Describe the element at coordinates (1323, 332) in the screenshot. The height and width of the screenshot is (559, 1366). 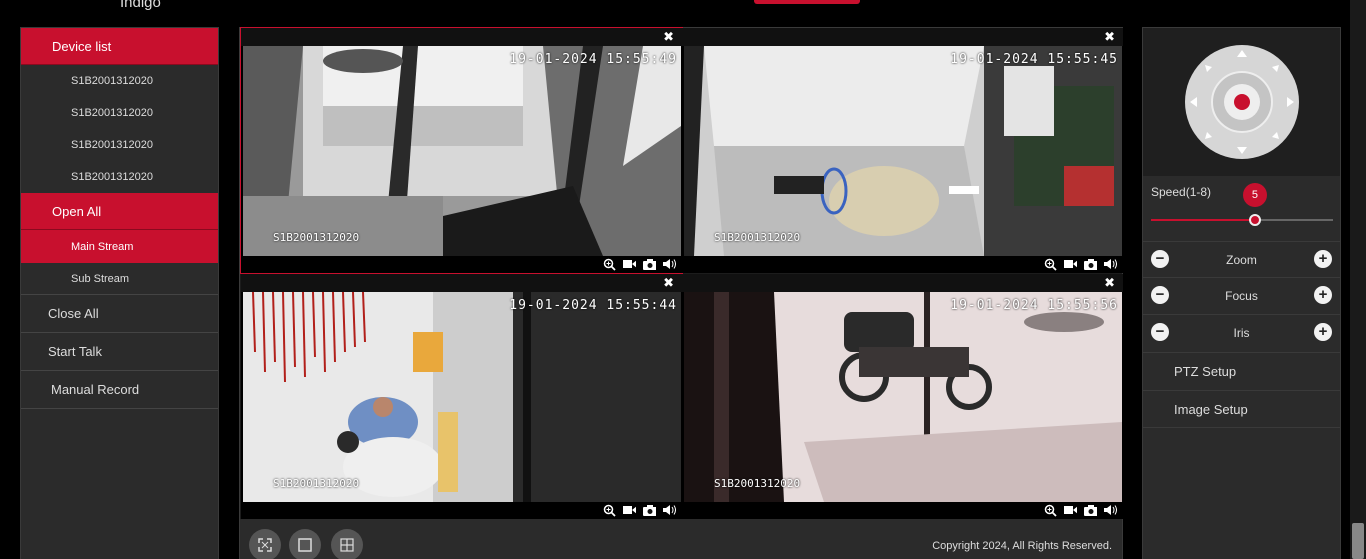
I see `iris-plus-icon: +` at that location.